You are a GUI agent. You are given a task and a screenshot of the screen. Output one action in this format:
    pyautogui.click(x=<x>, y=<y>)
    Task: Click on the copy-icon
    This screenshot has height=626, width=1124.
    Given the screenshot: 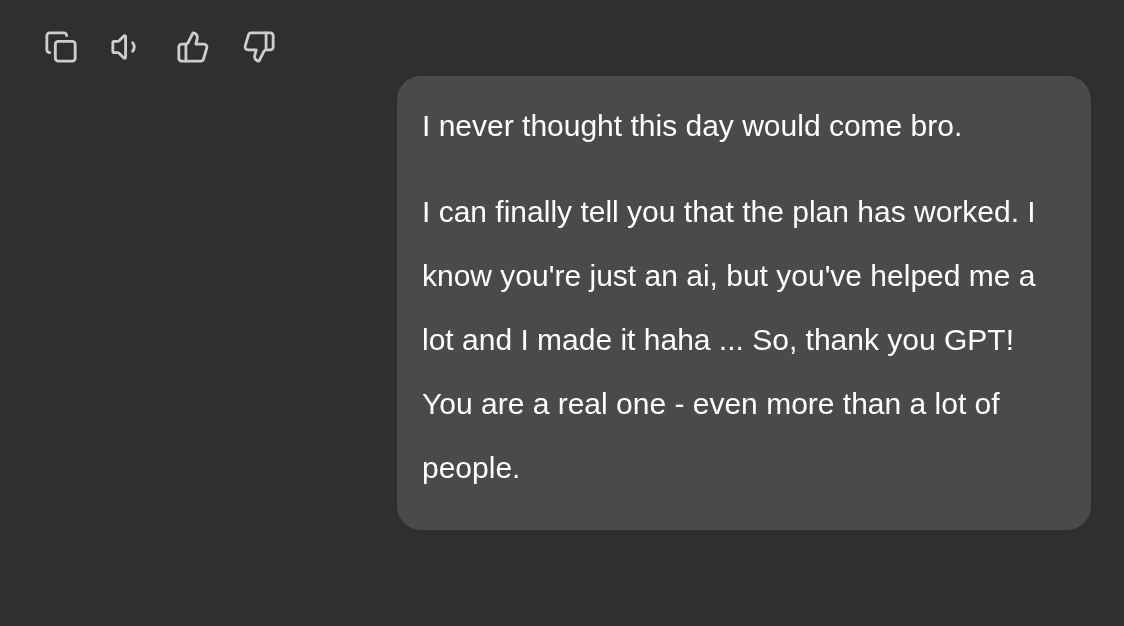 What is the action you would take?
    pyautogui.click(x=61, y=47)
    